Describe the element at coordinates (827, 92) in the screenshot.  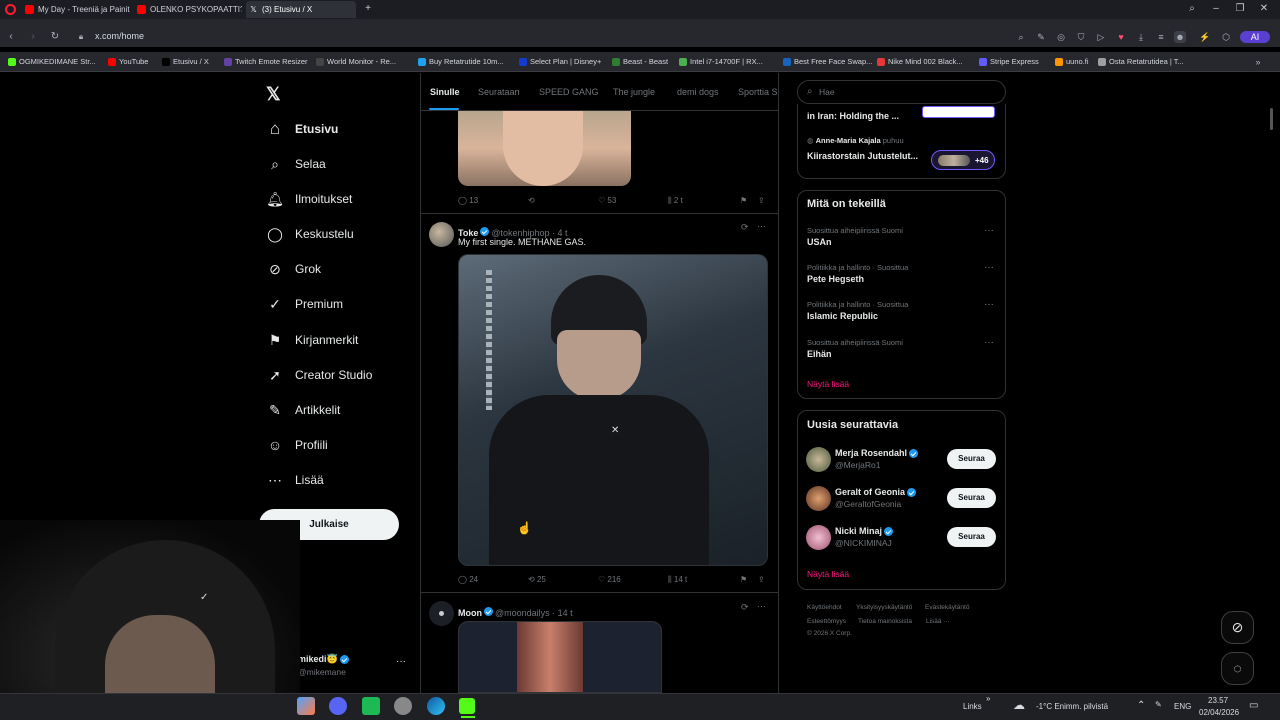
I see `search-input: Hae` at that location.